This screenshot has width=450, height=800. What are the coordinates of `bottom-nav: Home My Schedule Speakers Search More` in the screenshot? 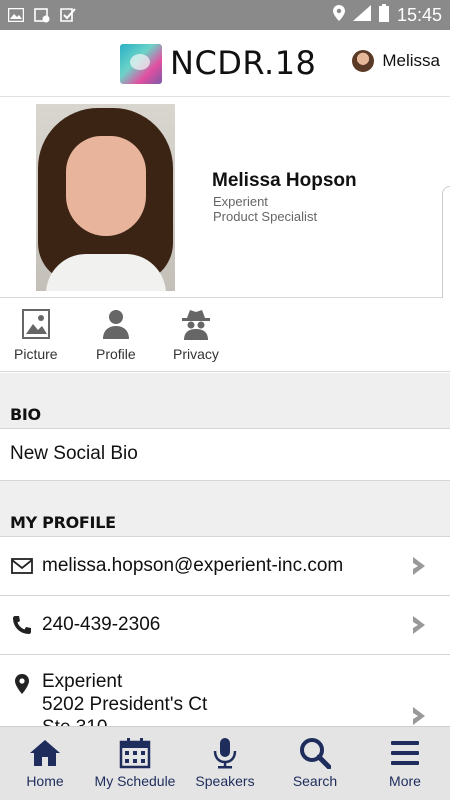 It's located at (225, 763).